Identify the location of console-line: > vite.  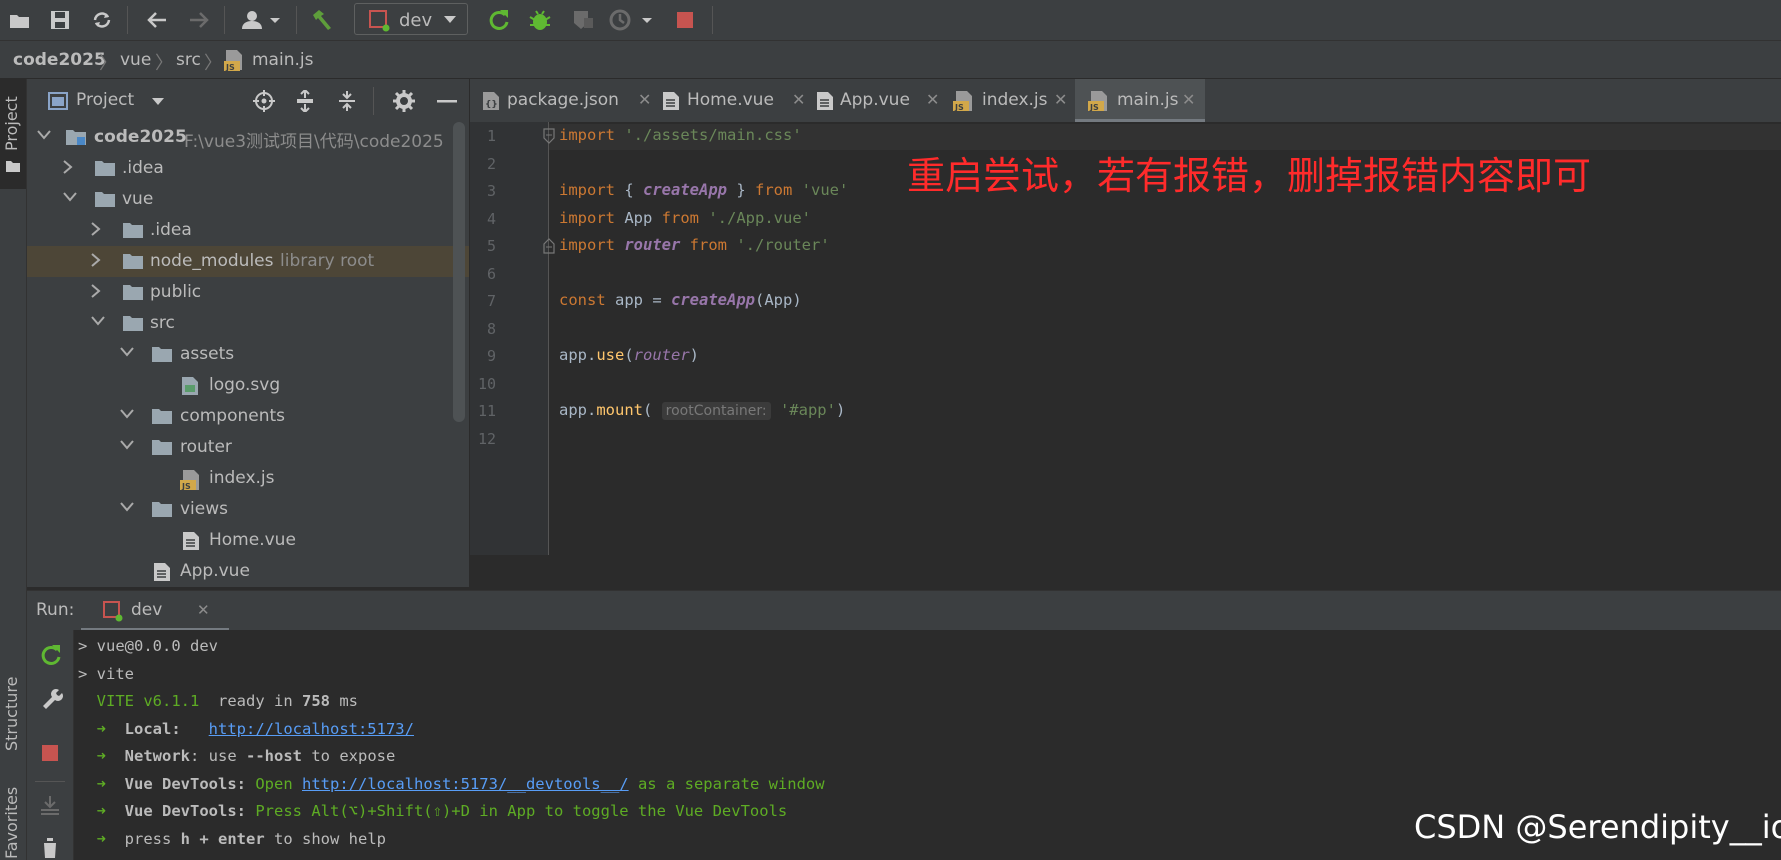
(106, 674).